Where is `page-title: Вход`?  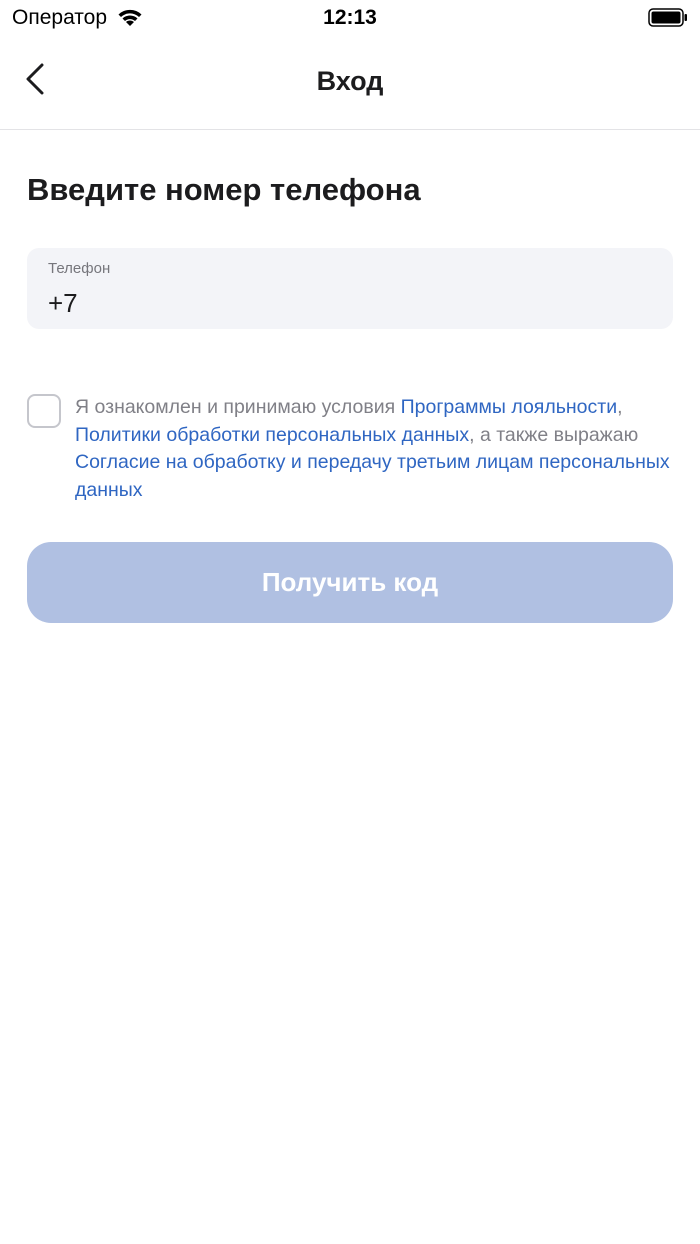 page-title: Вход is located at coordinates (350, 81).